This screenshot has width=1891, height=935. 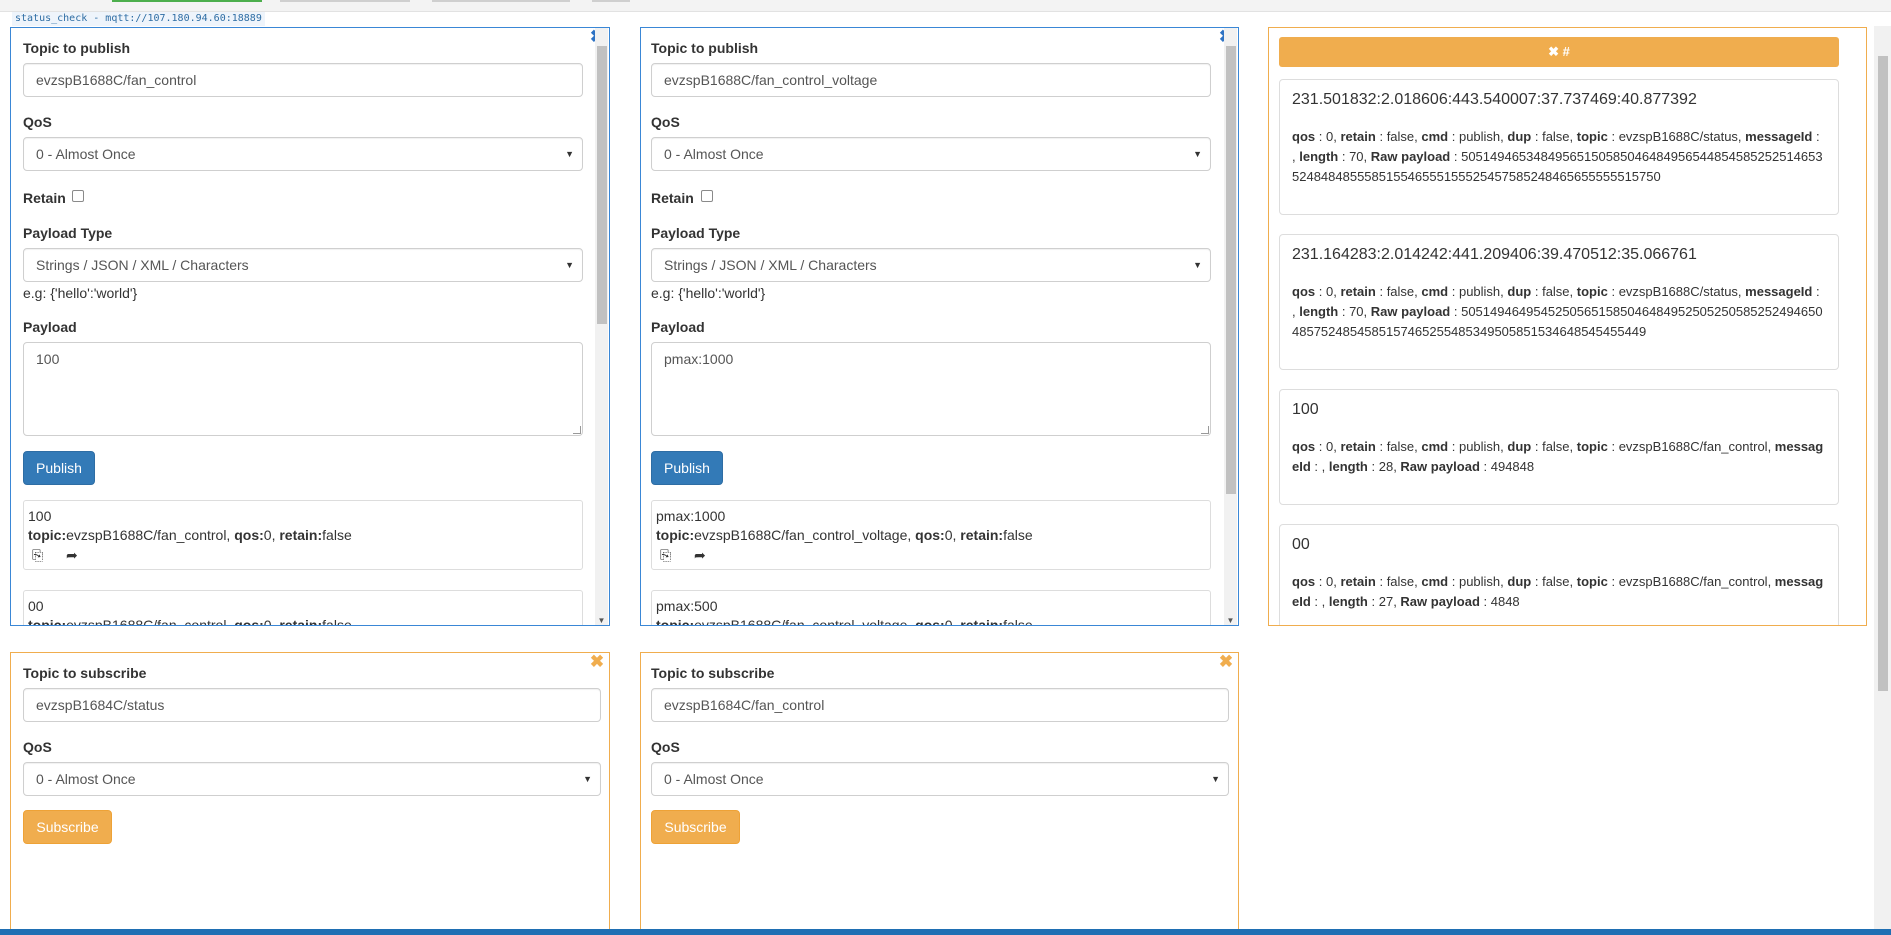 I want to click on payload-textarea-value: pmax:1000, so click(x=699, y=359).